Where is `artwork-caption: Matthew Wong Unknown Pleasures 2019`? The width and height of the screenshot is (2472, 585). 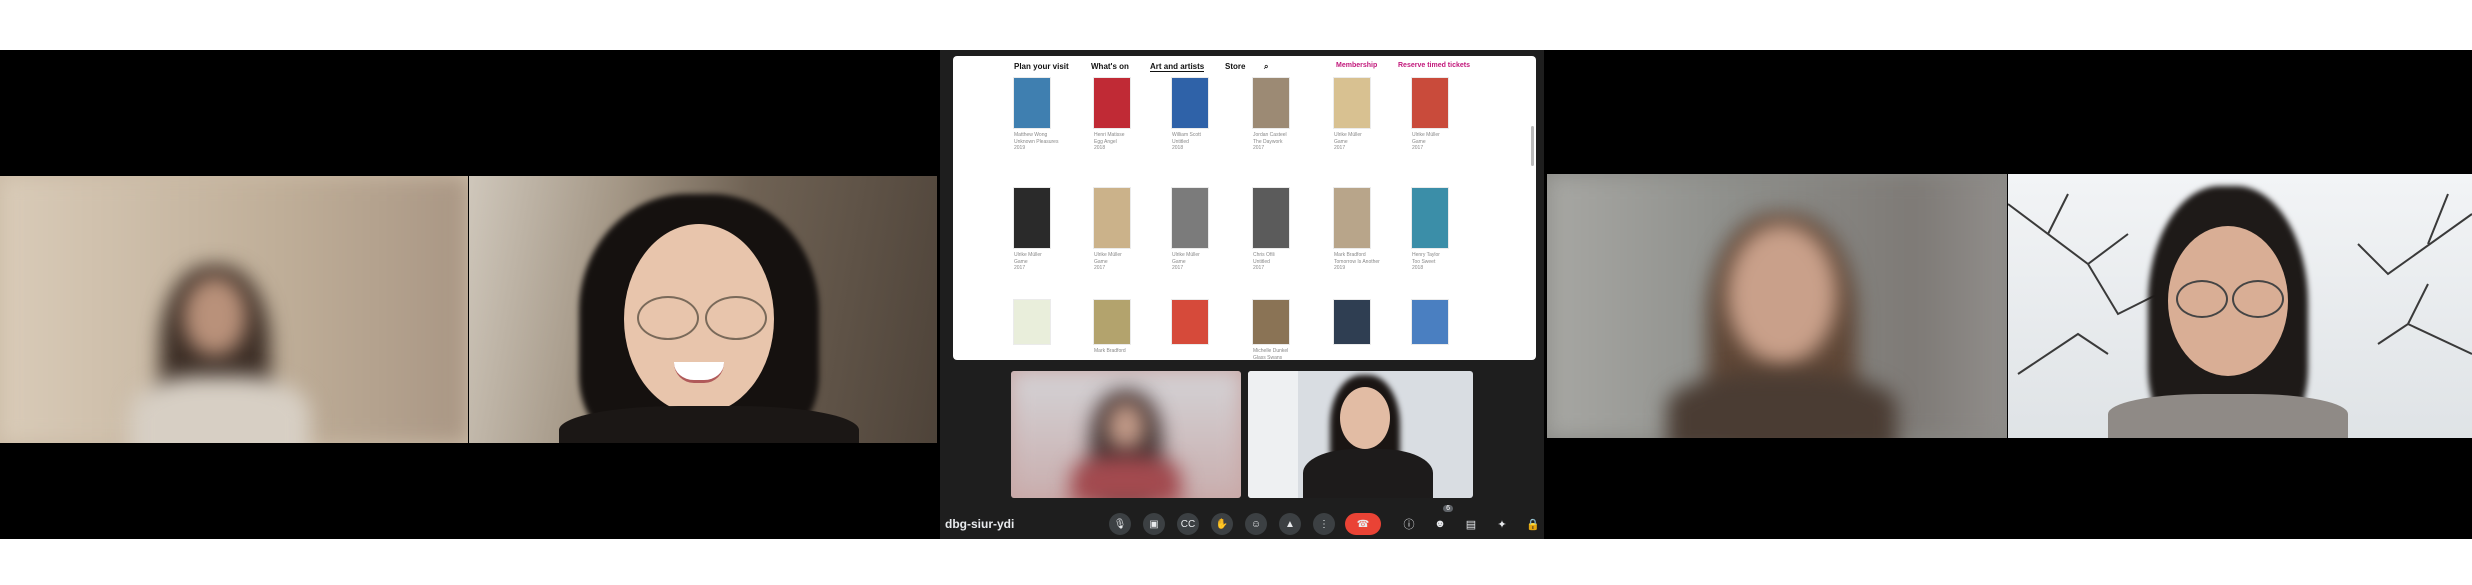
artwork-caption: Matthew Wong Unknown Pleasures 2019 is located at coordinates (1044, 142).